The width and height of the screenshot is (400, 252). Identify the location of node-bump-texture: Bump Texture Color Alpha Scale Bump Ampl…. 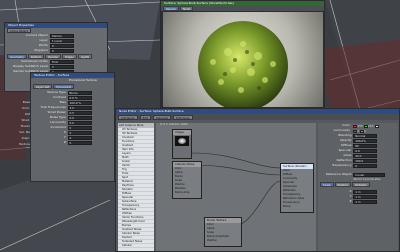
(223, 232).